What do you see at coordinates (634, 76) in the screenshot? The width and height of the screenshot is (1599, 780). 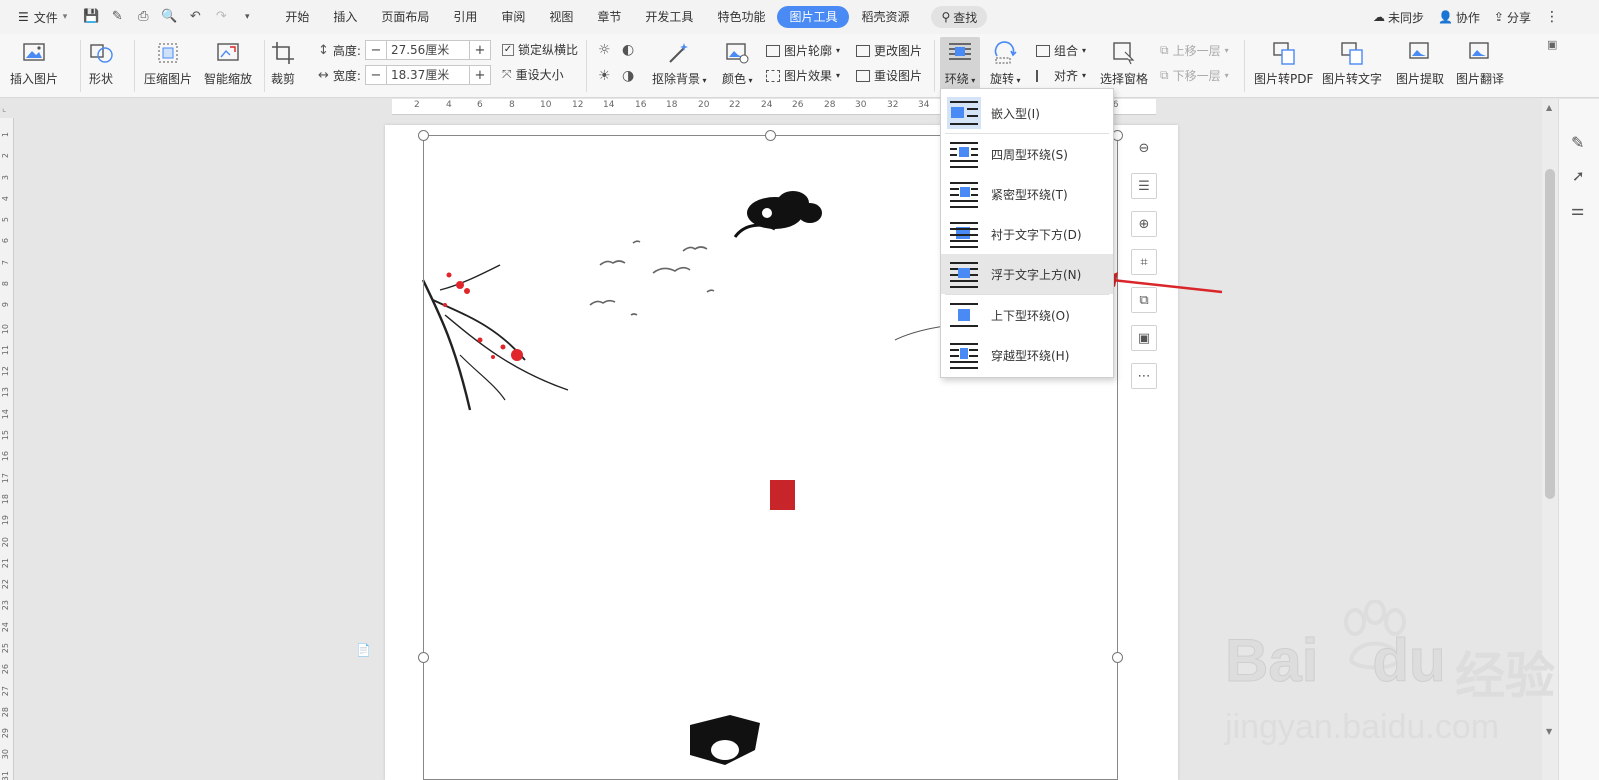 I see `decrease-contrast-icon: ◑` at bounding box center [634, 76].